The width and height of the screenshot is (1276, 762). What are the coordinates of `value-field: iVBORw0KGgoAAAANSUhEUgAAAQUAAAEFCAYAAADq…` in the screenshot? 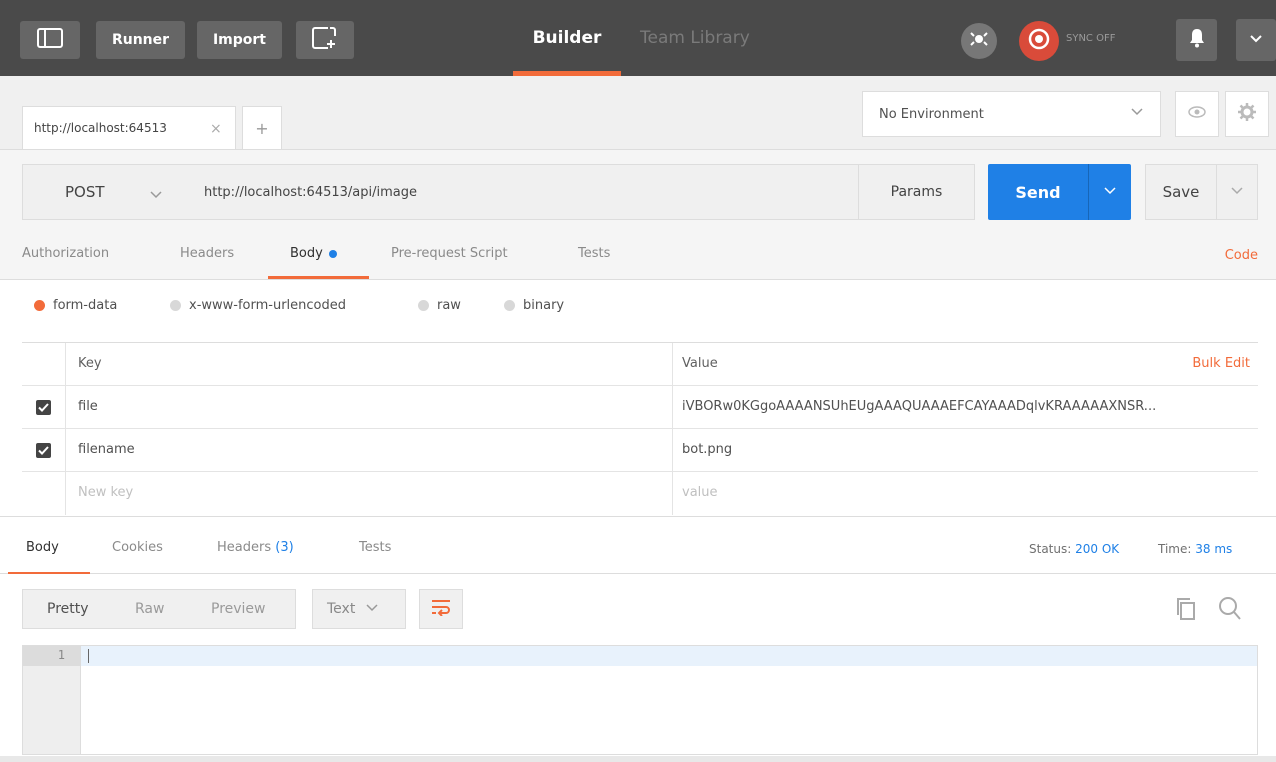 It's located at (970, 406).